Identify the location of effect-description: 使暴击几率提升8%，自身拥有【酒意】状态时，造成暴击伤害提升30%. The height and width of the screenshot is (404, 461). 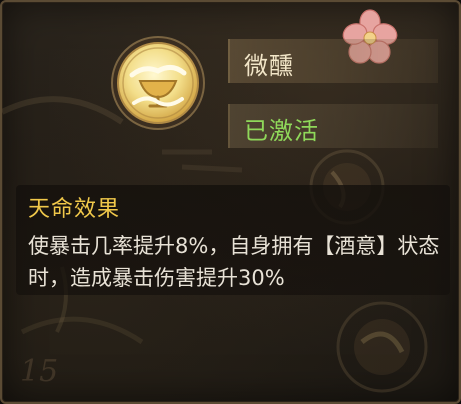
(234, 262).